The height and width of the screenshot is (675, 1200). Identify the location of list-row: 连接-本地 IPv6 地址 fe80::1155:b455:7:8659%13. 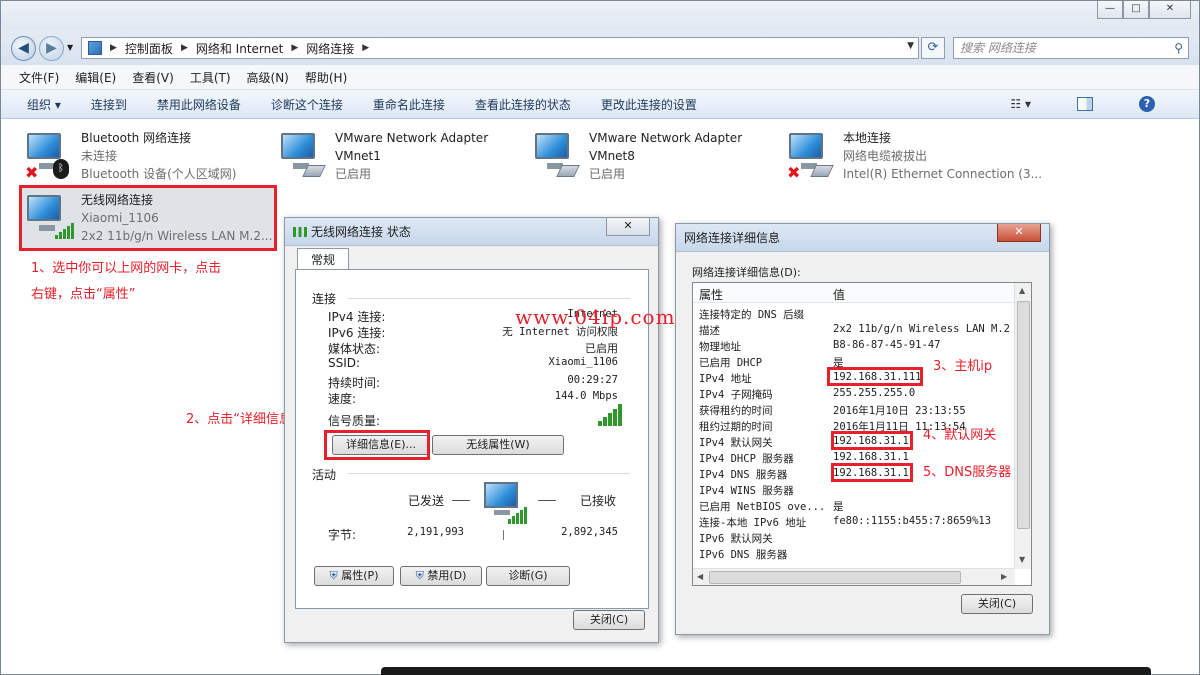
(856, 523).